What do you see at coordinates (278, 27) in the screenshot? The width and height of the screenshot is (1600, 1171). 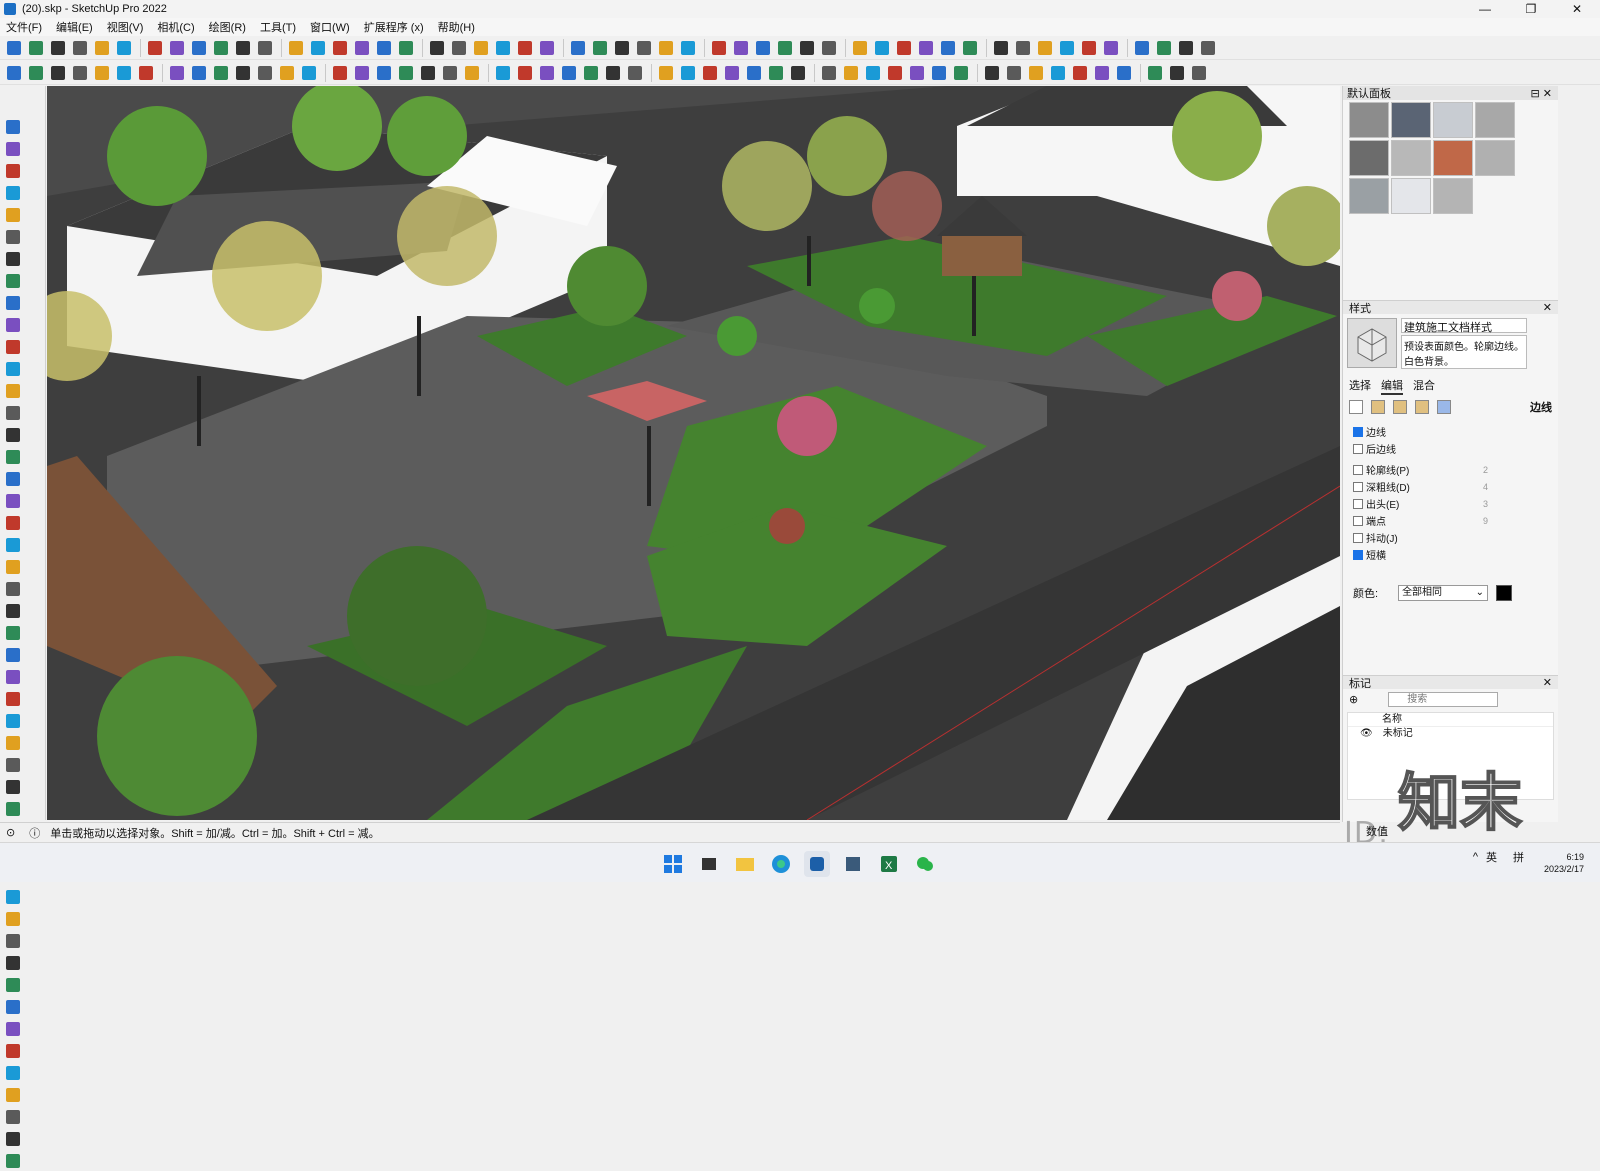 I see `menu-tools: 工具(T)` at bounding box center [278, 27].